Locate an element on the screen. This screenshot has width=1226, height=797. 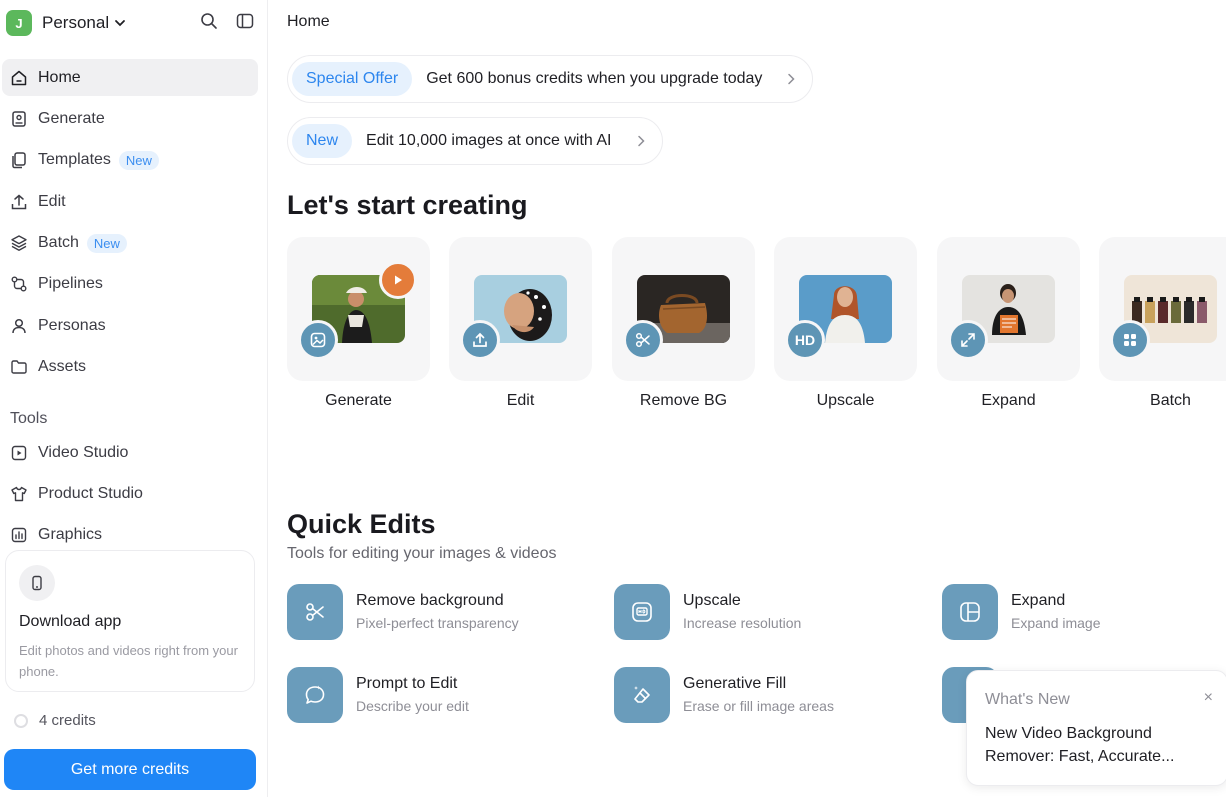
download-app-title: Download app is located at coordinates (70, 621).